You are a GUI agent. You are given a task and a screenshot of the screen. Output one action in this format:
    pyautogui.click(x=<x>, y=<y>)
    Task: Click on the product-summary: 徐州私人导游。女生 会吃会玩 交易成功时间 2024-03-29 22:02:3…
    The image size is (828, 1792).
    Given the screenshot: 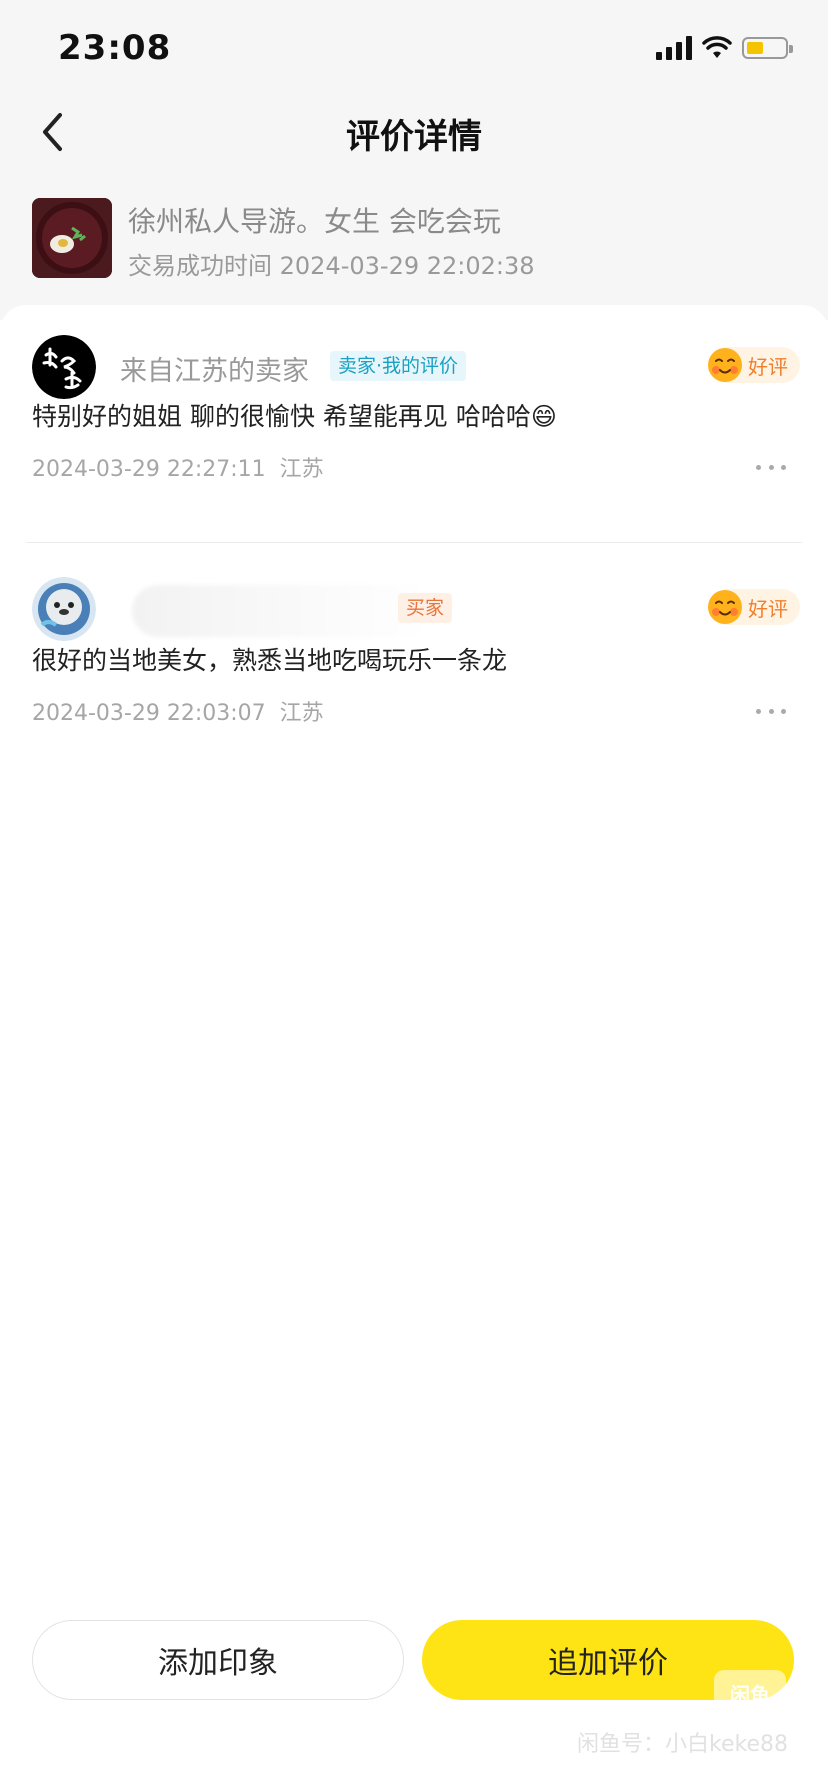 What is the action you would take?
    pyautogui.click(x=422, y=239)
    